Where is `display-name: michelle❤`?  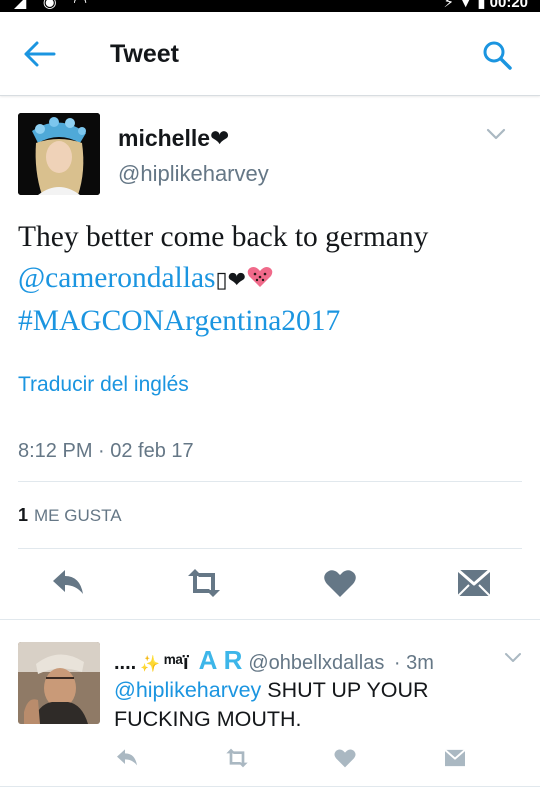 display-name: michelle❤ is located at coordinates (173, 138).